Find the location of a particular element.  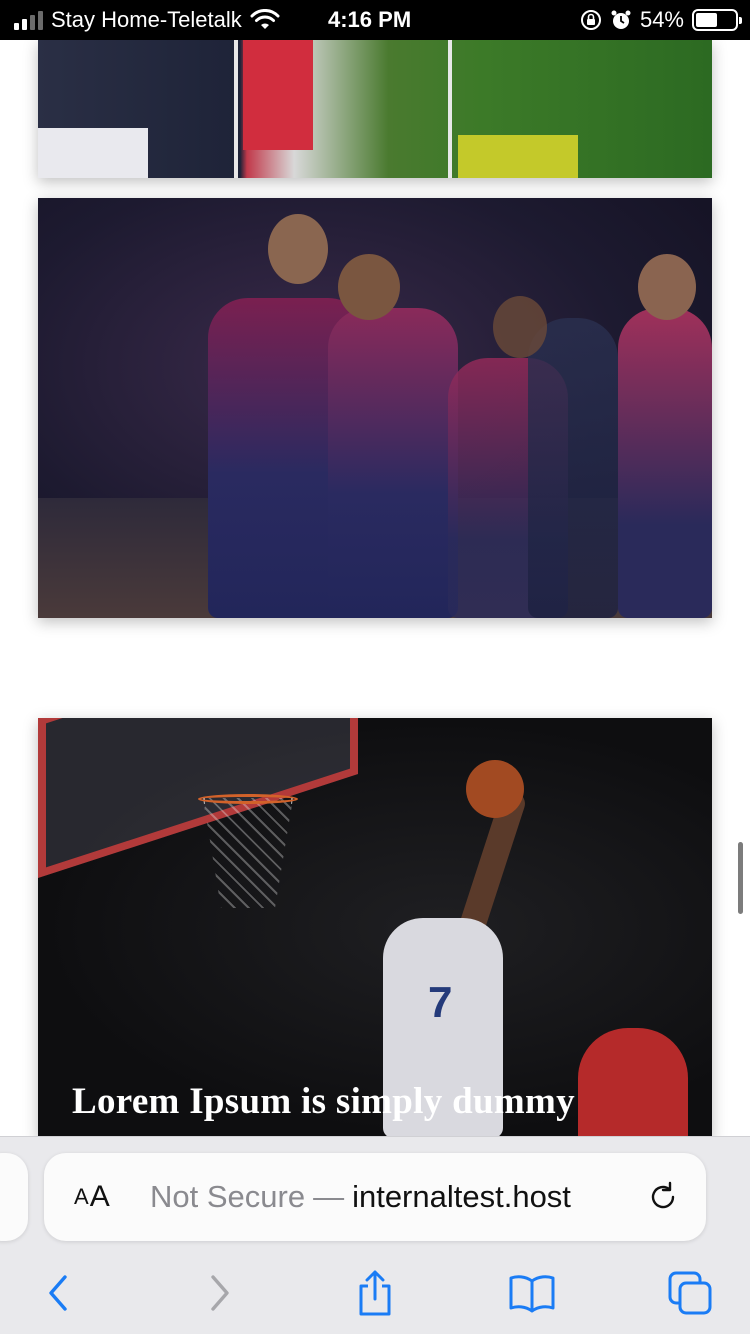

chevron-left-icon is located at coordinates (58, 1293).